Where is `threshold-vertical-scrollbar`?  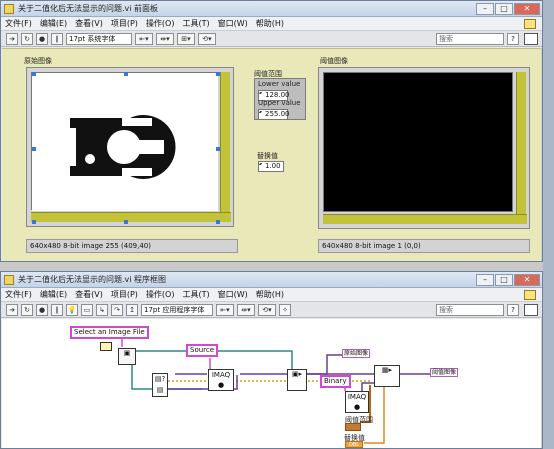 threshold-vertical-scrollbar is located at coordinates (521, 143).